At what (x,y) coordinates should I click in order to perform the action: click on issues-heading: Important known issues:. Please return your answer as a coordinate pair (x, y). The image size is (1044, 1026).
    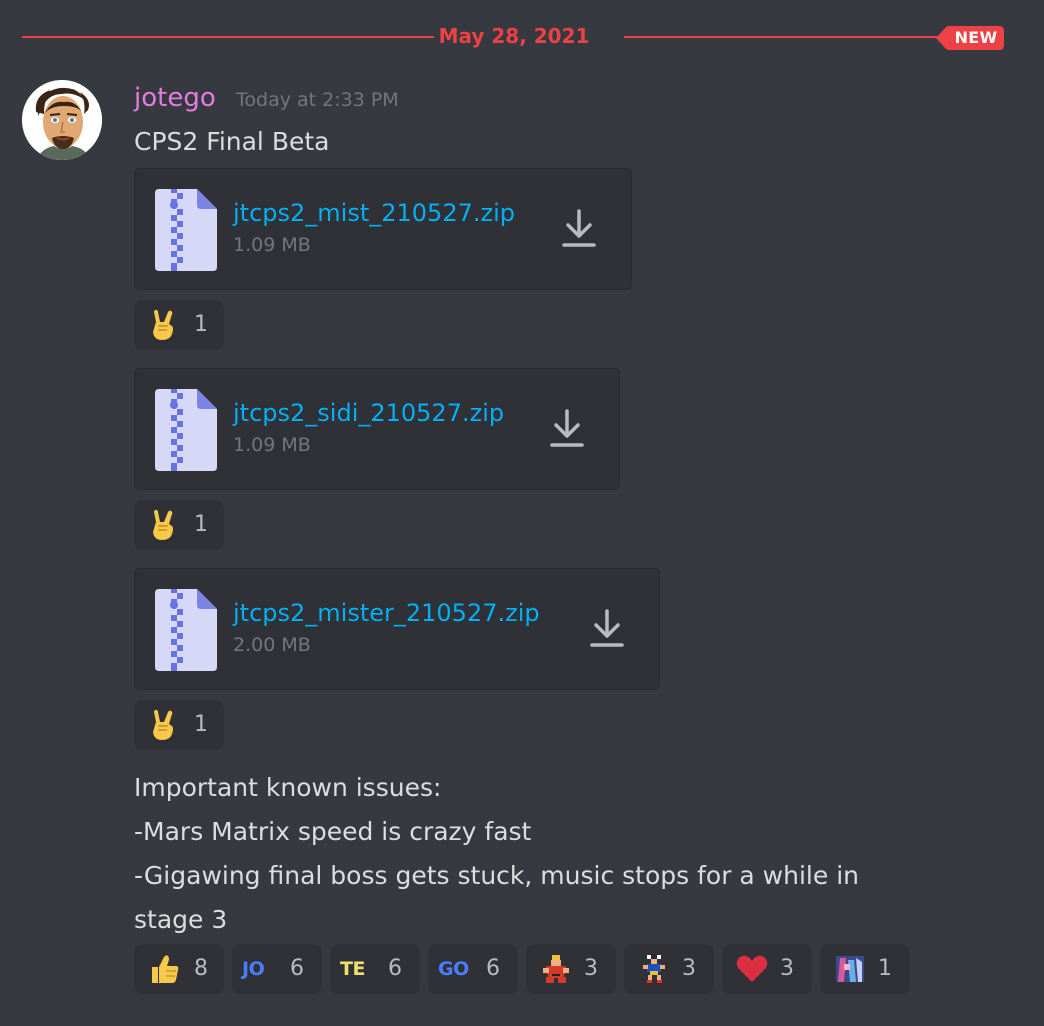
    Looking at the image, I should click on (288, 787).